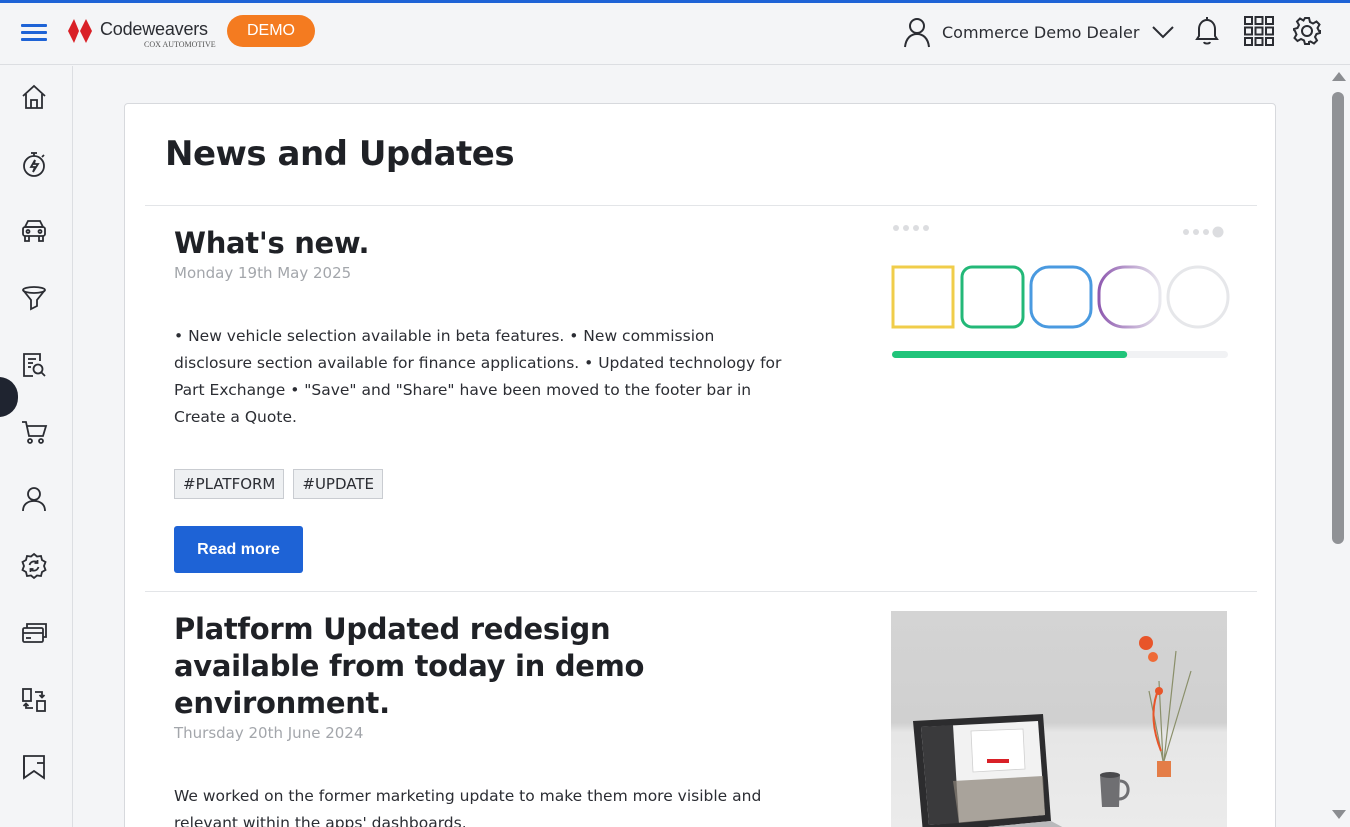 This screenshot has height=827, width=1350. I want to click on sidebar-item-customers, so click(34, 499).